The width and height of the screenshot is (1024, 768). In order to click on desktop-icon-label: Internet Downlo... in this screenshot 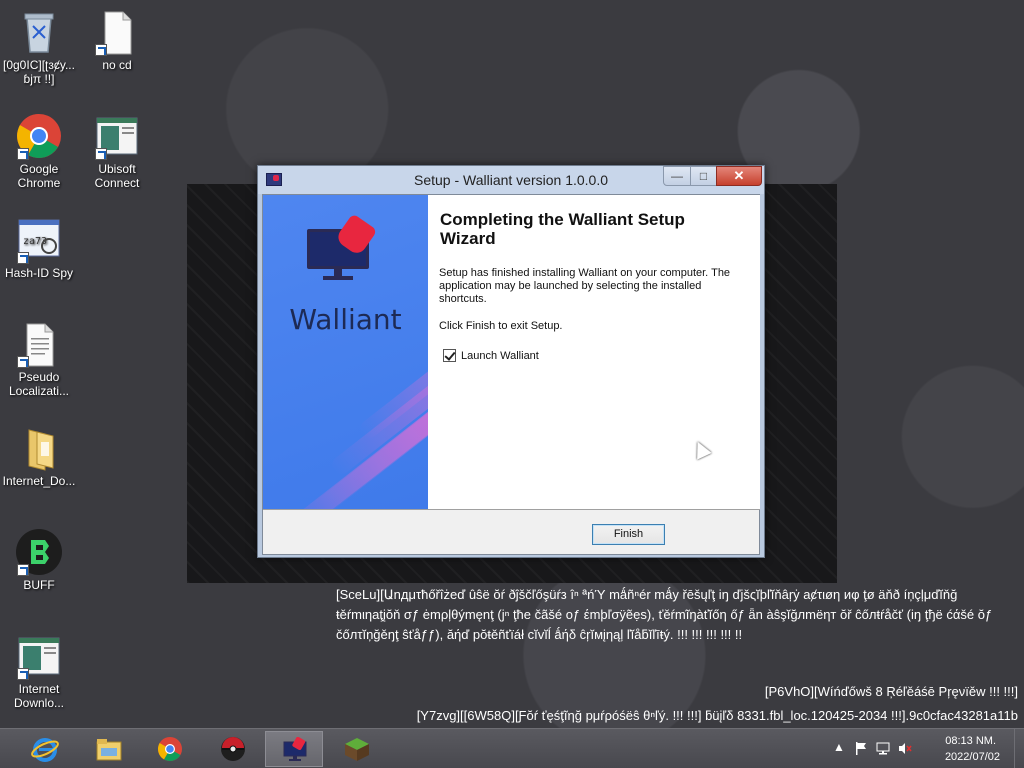, I will do `click(39, 696)`.